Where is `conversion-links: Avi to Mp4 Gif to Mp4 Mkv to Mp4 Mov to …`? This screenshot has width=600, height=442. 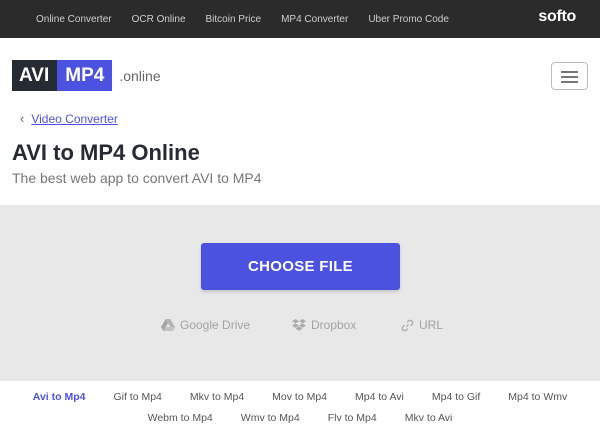
conversion-links: Avi to Mp4 Gif to Mp4 Mkv to Mp4 Mov to … is located at coordinates (300, 411).